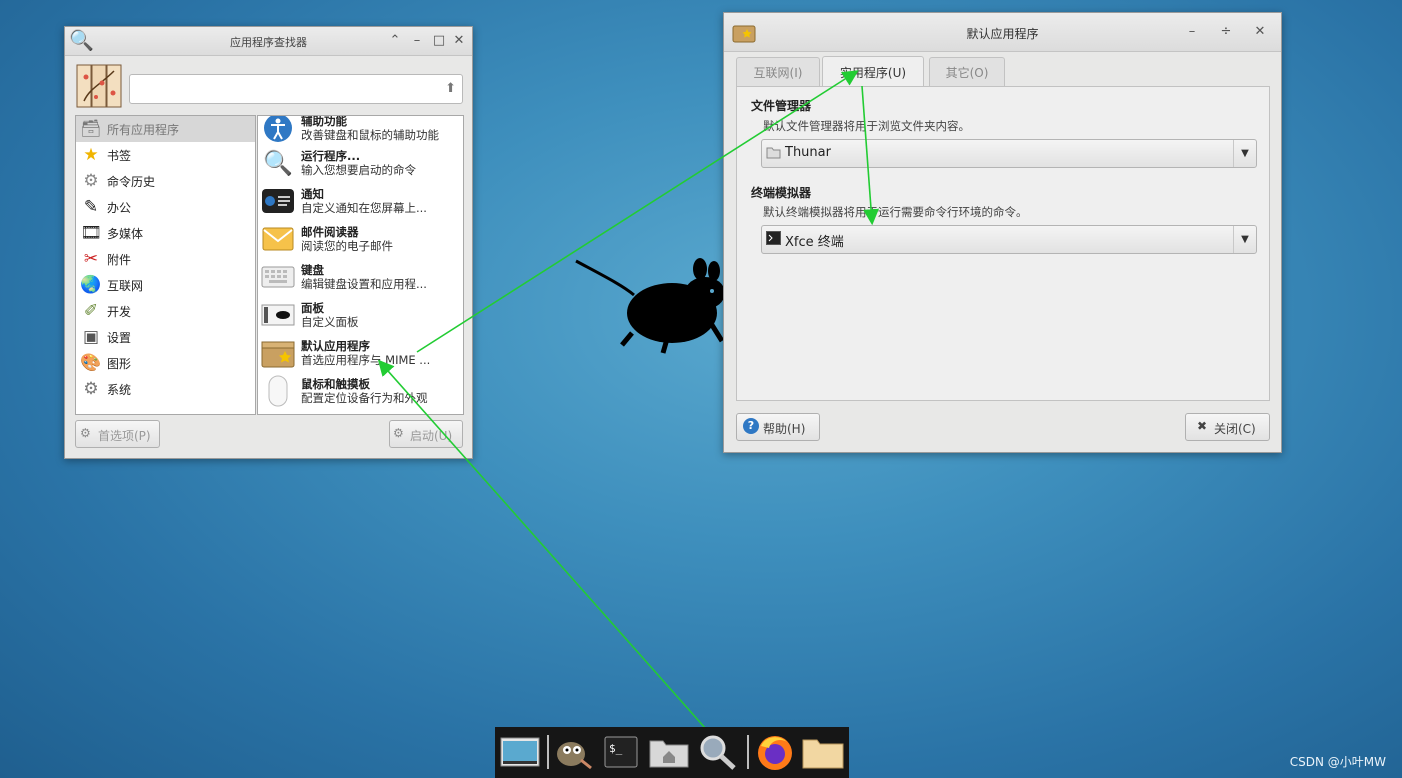  What do you see at coordinates (751, 426) in the screenshot?
I see `help-icon: ?` at bounding box center [751, 426].